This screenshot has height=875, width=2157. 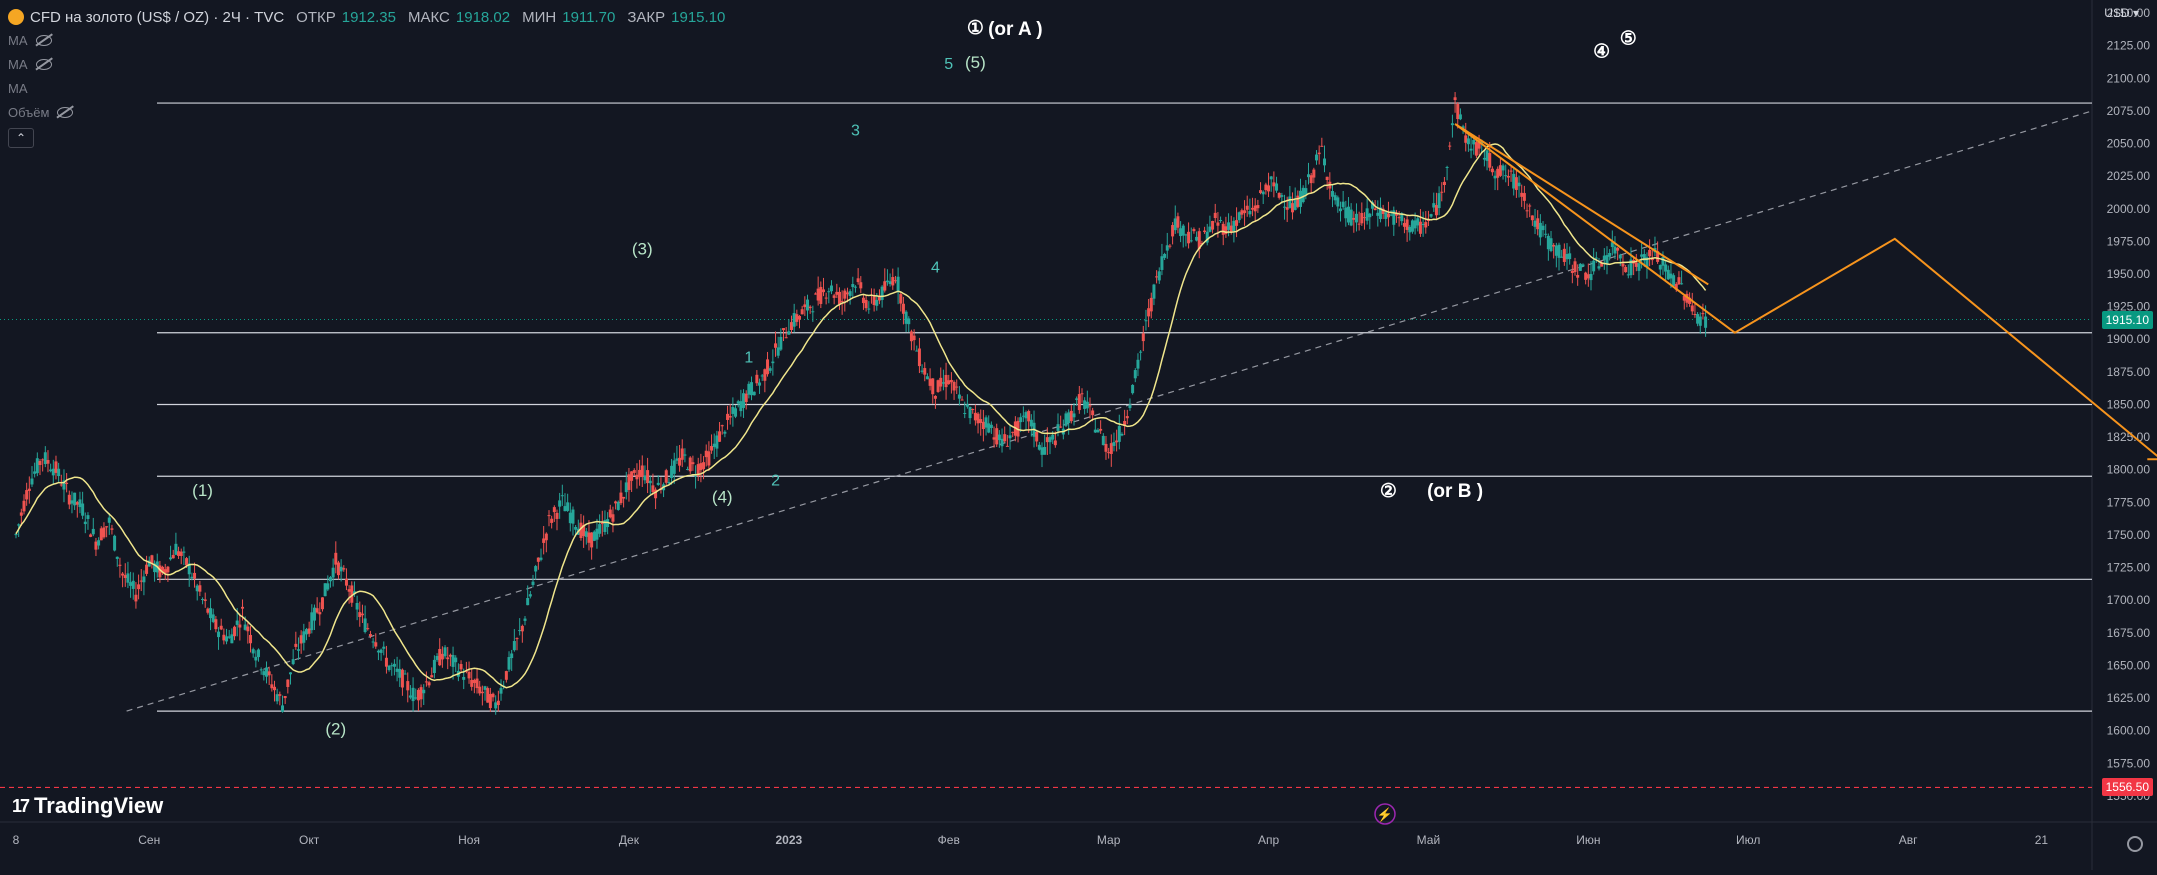 I want to click on indicator-ma-3: MA, so click(x=366, y=88).